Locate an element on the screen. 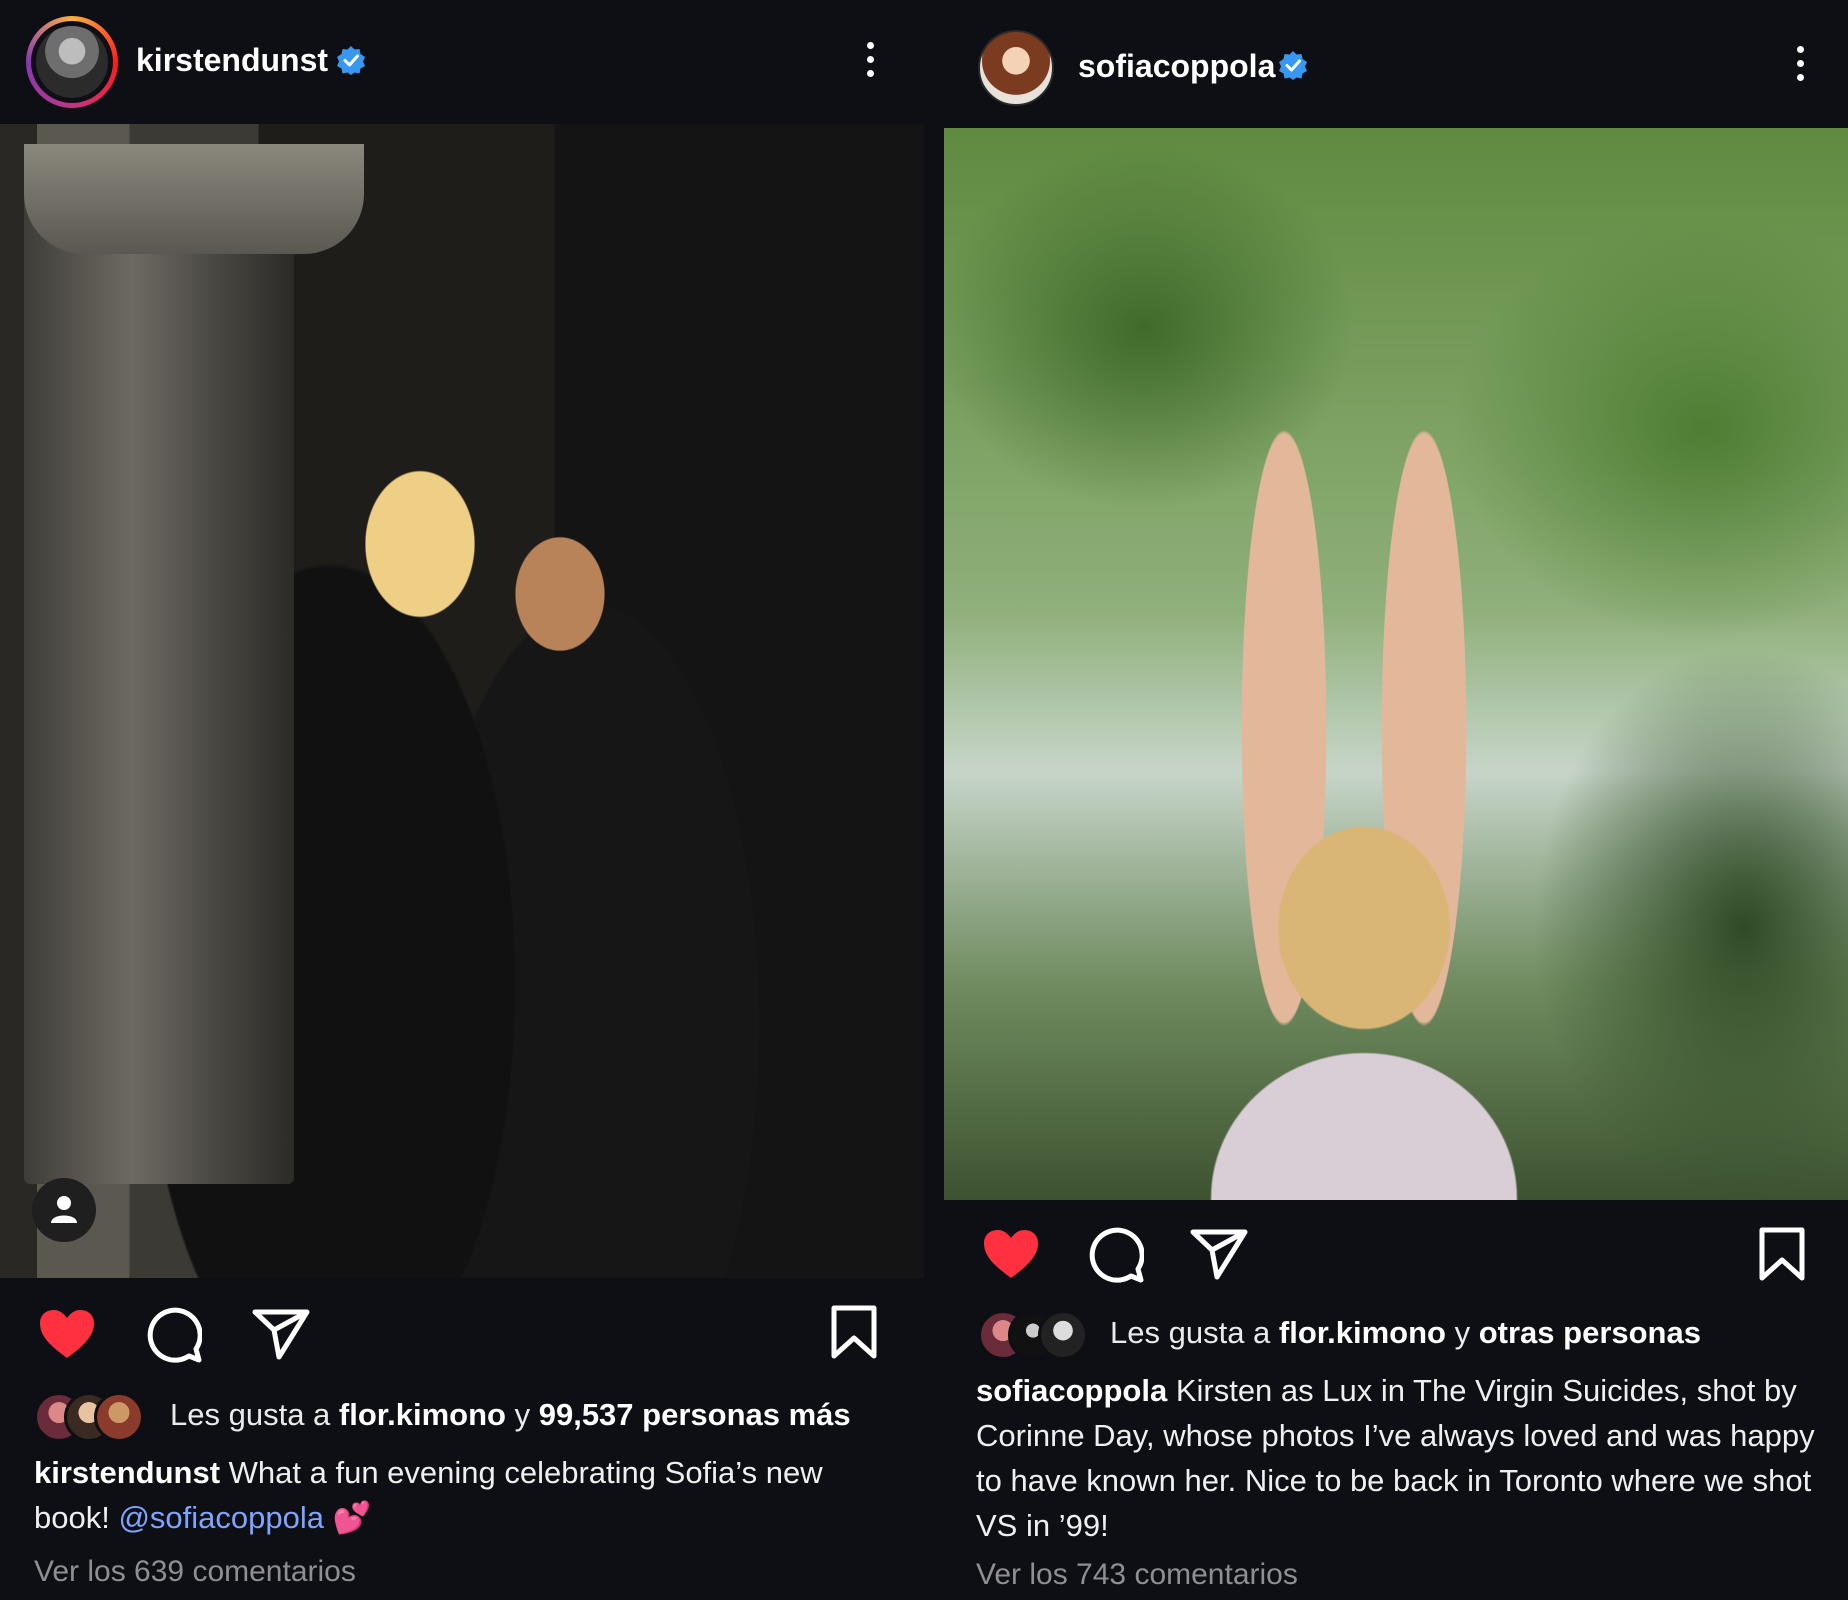 The width and height of the screenshot is (1848, 1600). user-avatar is located at coordinates (1016, 68).